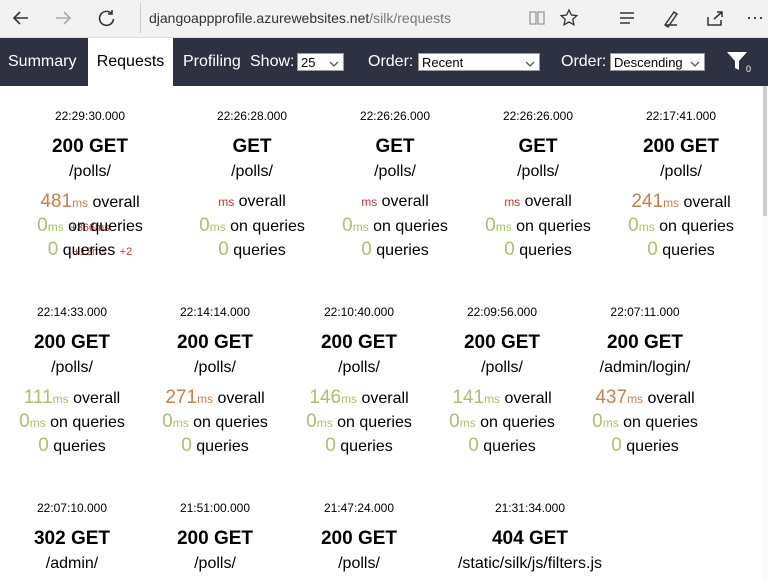 The width and height of the screenshot is (768, 581). I want to click on request-time: 22:14:33.000, so click(72, 312).